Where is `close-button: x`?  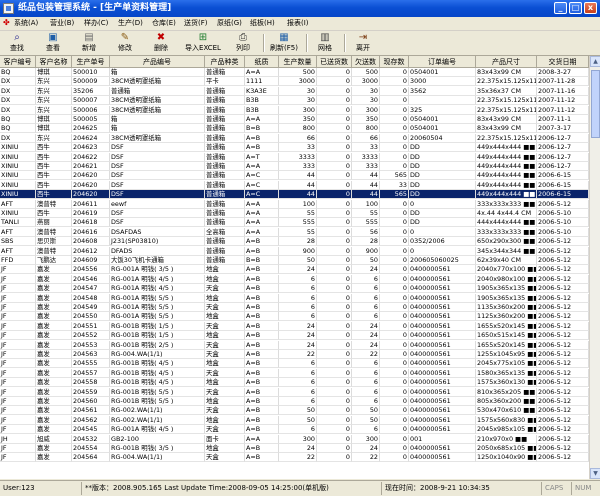 close-button: x is located at coordinates (590, 8).